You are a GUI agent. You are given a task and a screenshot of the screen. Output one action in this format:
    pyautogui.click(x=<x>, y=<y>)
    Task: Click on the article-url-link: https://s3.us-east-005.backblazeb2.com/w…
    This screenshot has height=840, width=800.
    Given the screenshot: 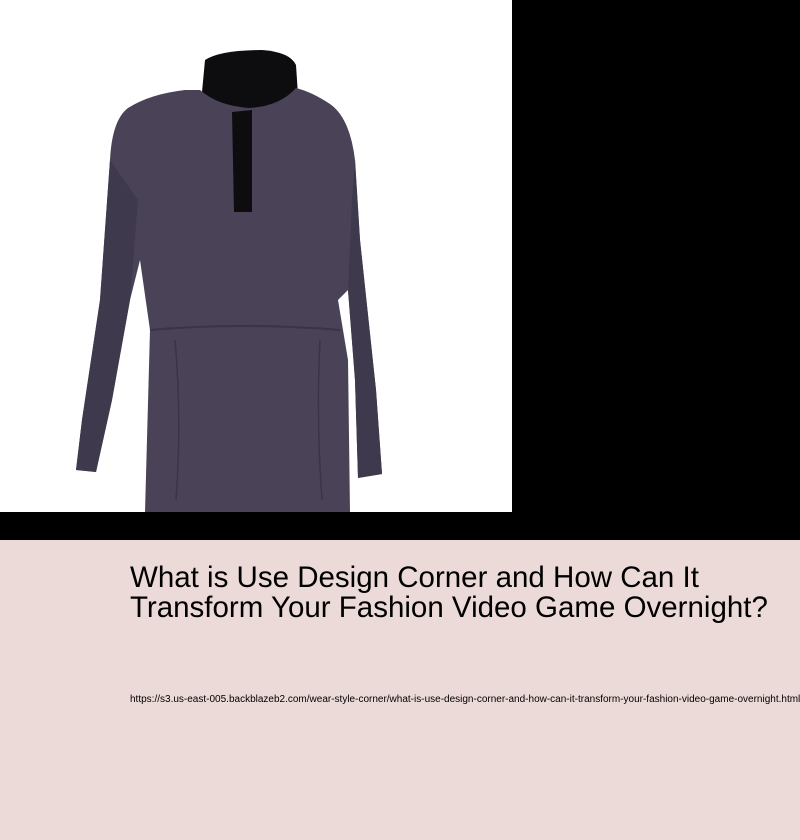 What is the action you would take?
    pyautogui.click(x=465, y=700)
    